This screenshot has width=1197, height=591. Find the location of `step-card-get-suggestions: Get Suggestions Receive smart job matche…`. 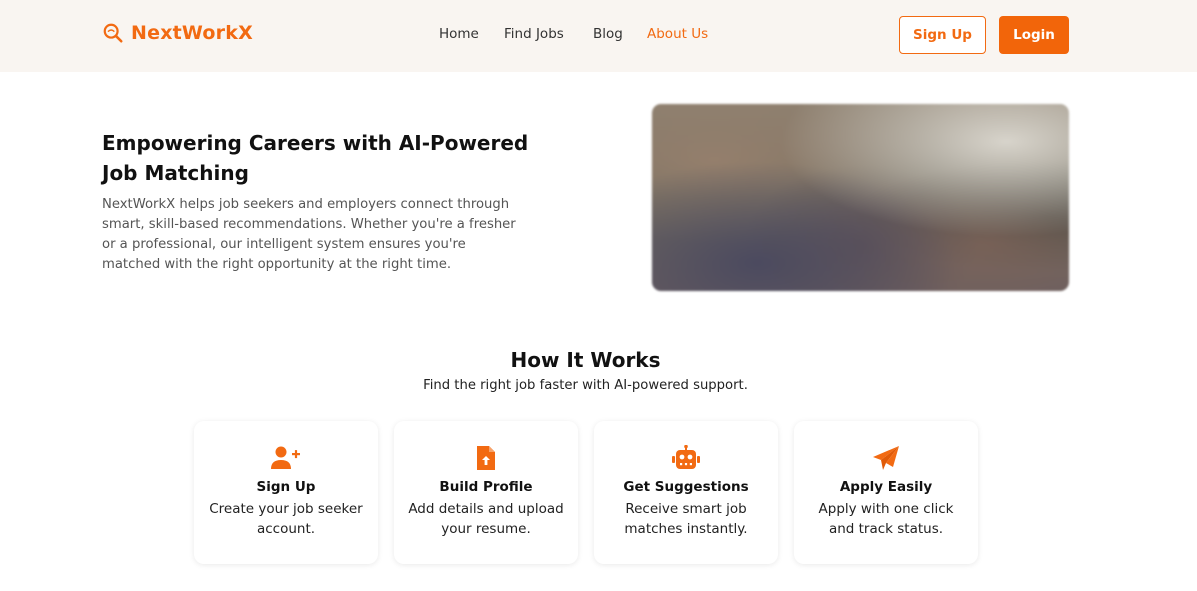

step-card-get-suggestions: Get Suggestions Receive smart job matche… is located at coordinates (686, 492).